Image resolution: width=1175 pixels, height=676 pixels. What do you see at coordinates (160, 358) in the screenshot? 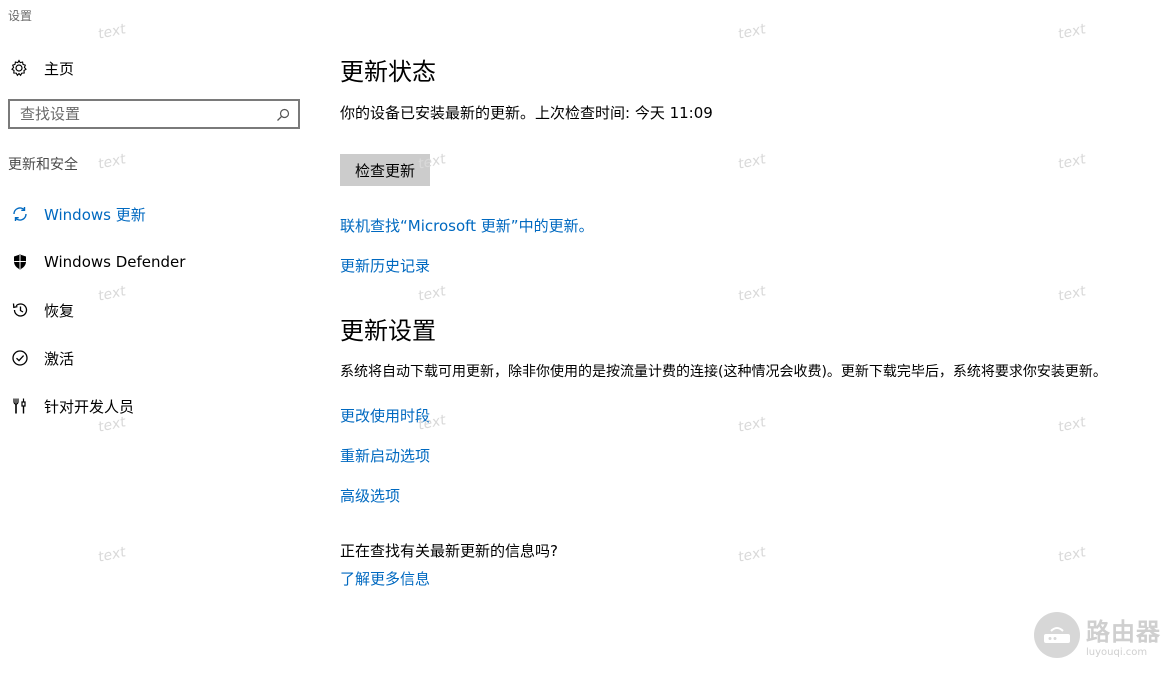
I see `sidebar-item-activation: 激活` at bounding box center [160, 358].